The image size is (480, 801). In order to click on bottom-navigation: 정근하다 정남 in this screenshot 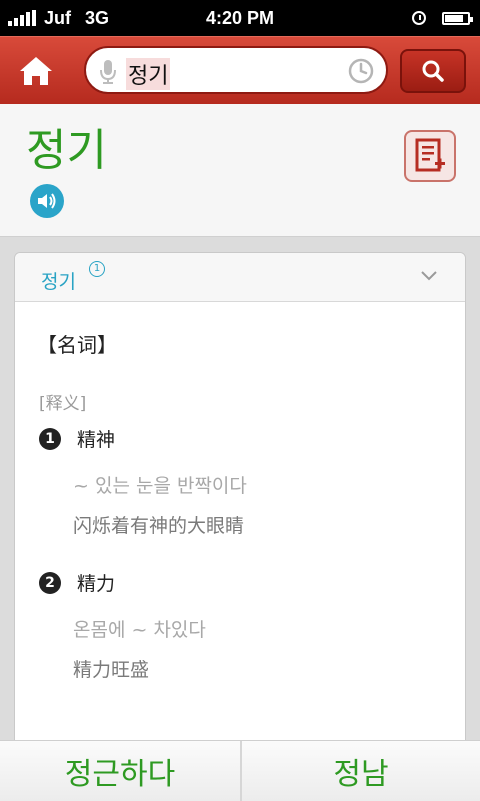, I will do `click(240, 770)`.